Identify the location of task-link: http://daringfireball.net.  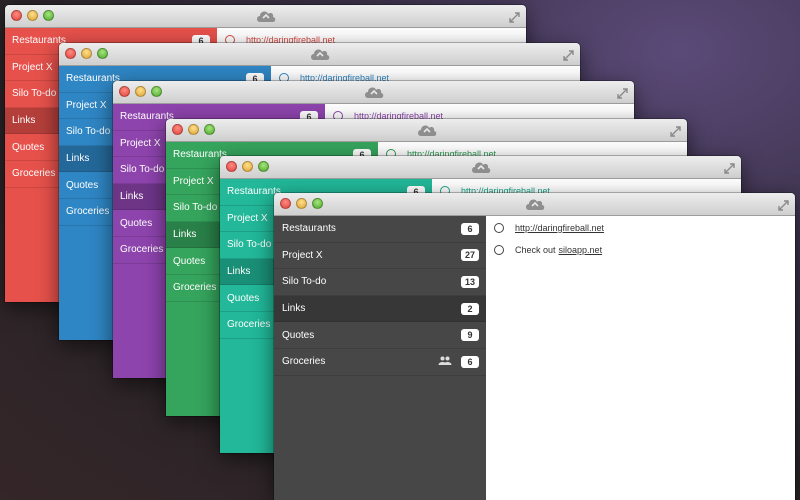
(559, 228).